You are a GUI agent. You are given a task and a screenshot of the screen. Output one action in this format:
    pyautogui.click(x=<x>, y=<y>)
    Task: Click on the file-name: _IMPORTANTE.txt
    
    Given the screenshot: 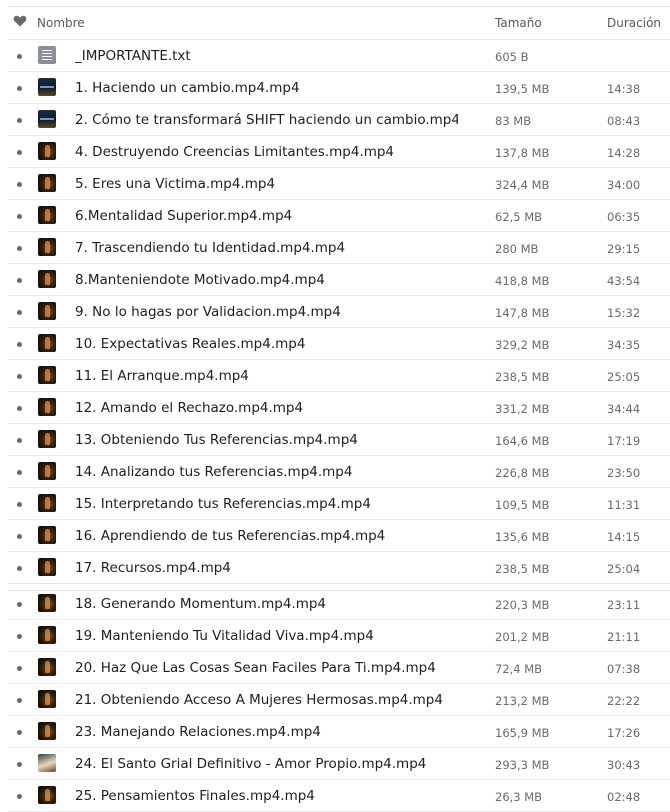 What is the action you would take?
    pyautogui.click(x=133, y=56)
    